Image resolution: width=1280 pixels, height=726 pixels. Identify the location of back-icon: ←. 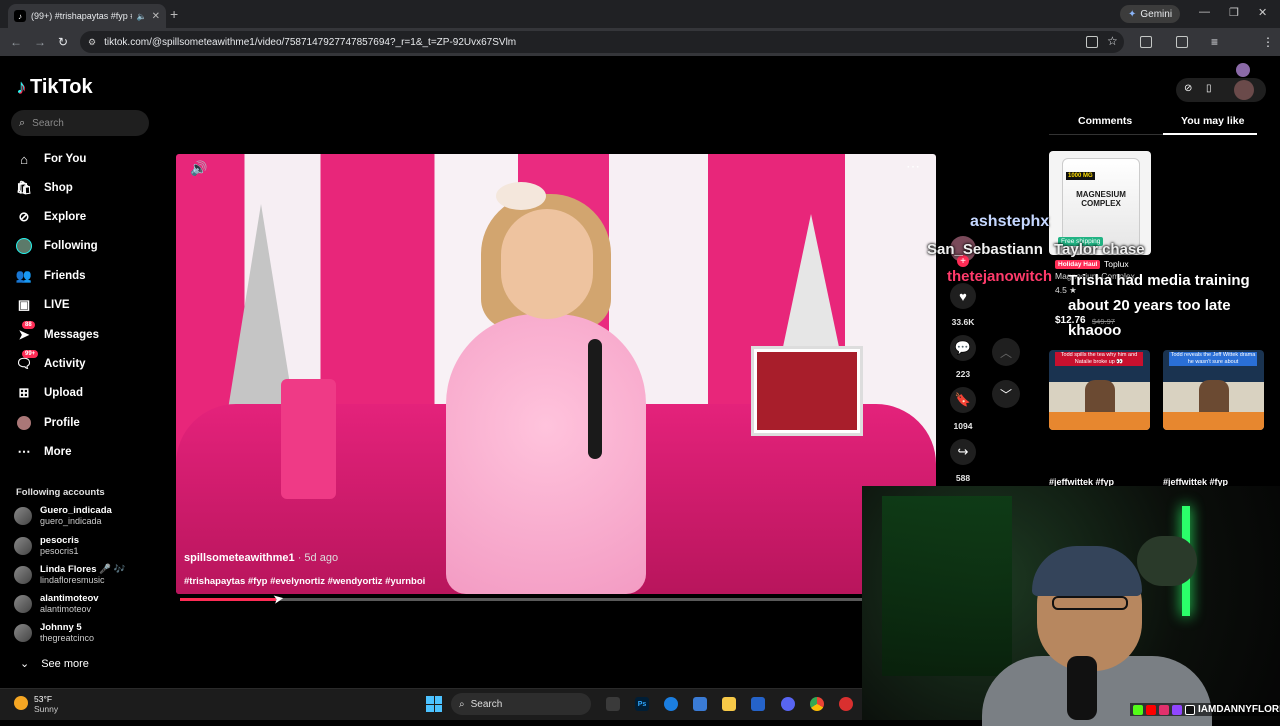
(16, 42).